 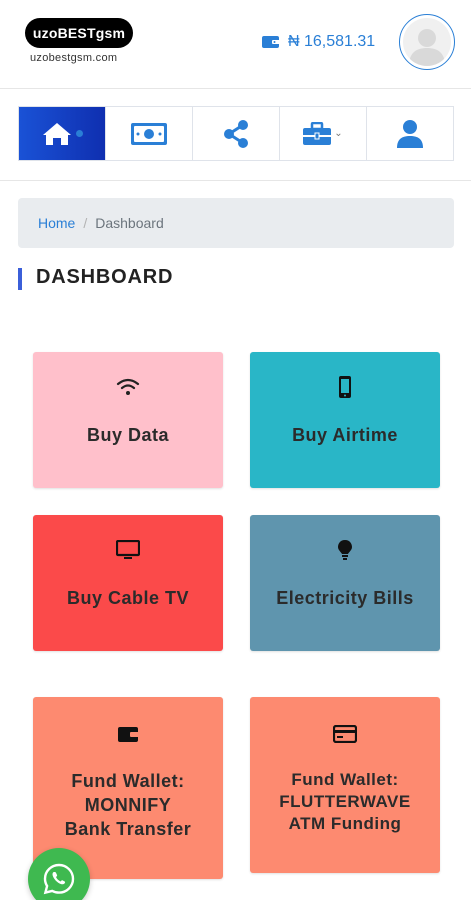 What do you see at coordinates (235, 44) in the screenshot?
I see `header: uzoBESTgsm uzobestgsm.com ₦ 16,581.31` at bounding box center [235, 44].